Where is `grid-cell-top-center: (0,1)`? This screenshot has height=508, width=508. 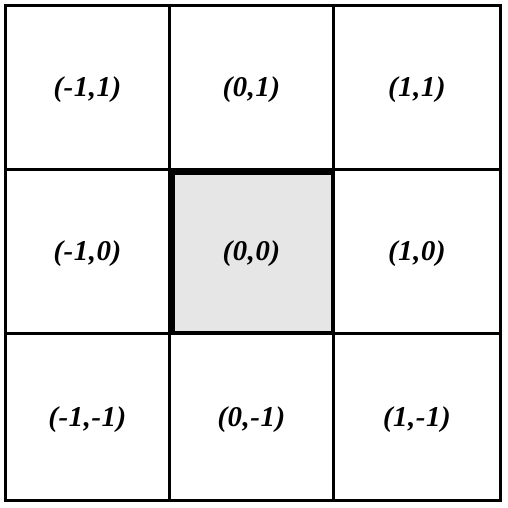 grid-cell-top-center: (0,1) is located at coordinates (253, 89).